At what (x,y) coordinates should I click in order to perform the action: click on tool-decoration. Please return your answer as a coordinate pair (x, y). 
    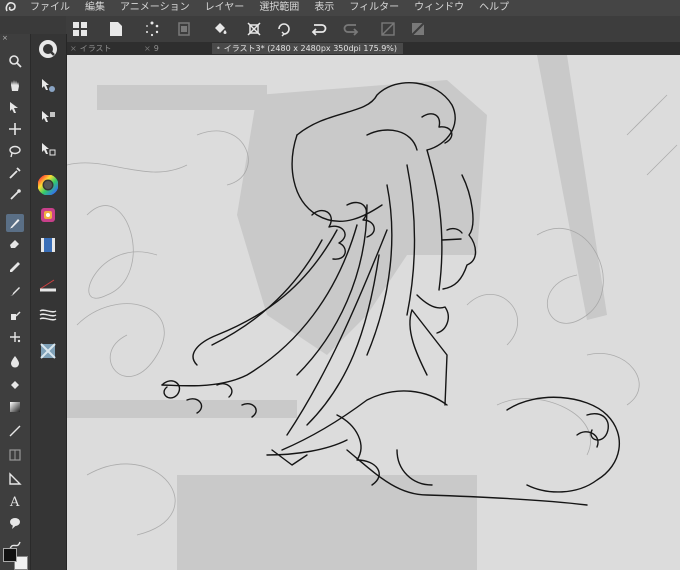
    Looking at the image, I should click on (15, 337).